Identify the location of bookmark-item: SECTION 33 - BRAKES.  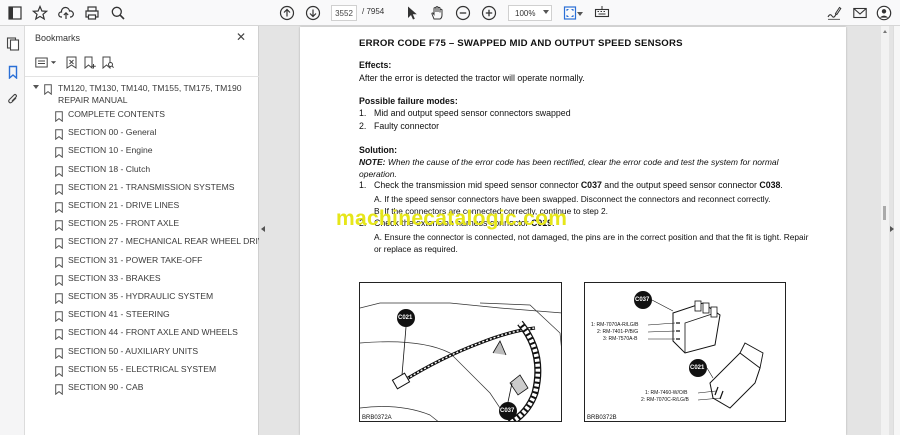
(155, 279).